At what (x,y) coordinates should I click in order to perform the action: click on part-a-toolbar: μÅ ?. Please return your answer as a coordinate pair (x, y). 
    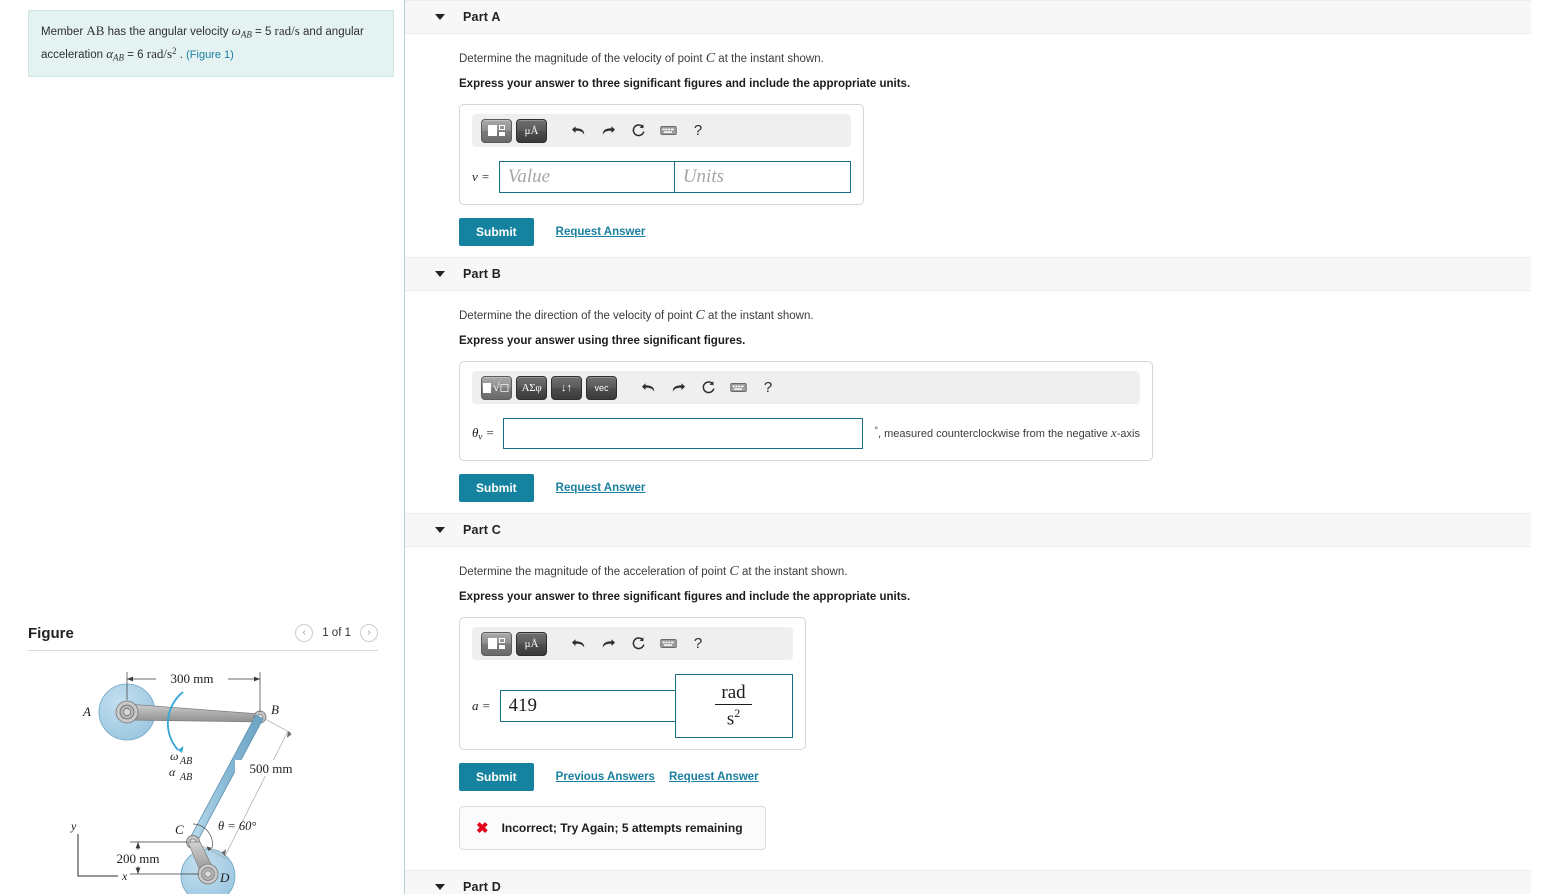
    Looking at the image, I should click on (661, 130).